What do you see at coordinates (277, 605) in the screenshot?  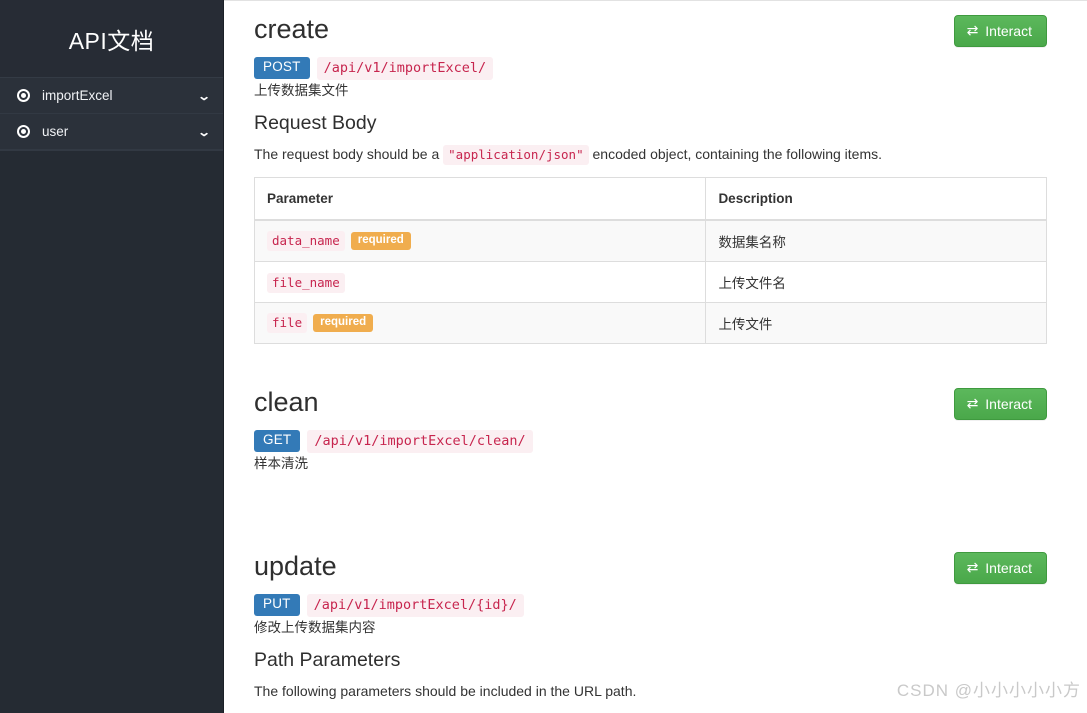 I see `http-method-badge: PUT` at bounding box center [277, 605].